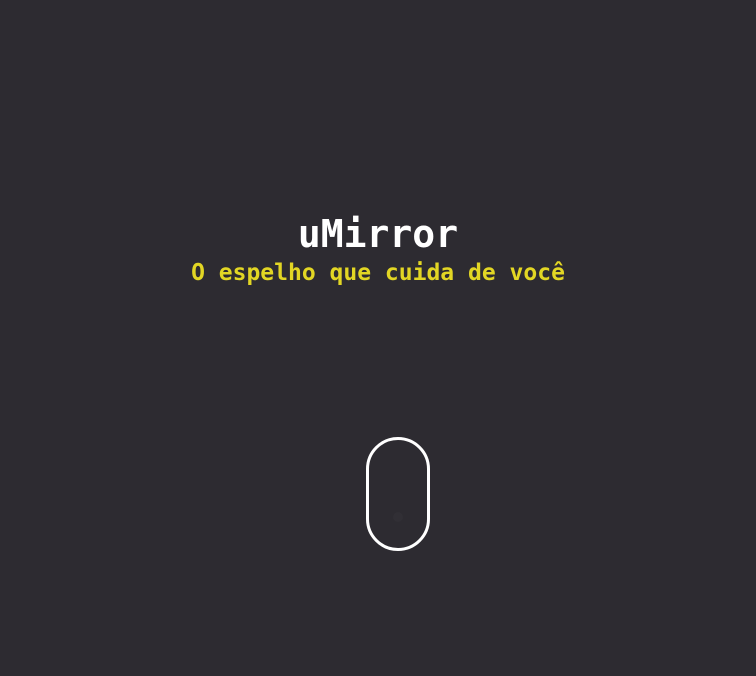 The width and height of the screenshot is (756, 676). Describe the element at coordinates (398, 517) in the screenshot. I see `scroll-wheel-dot` at that location.